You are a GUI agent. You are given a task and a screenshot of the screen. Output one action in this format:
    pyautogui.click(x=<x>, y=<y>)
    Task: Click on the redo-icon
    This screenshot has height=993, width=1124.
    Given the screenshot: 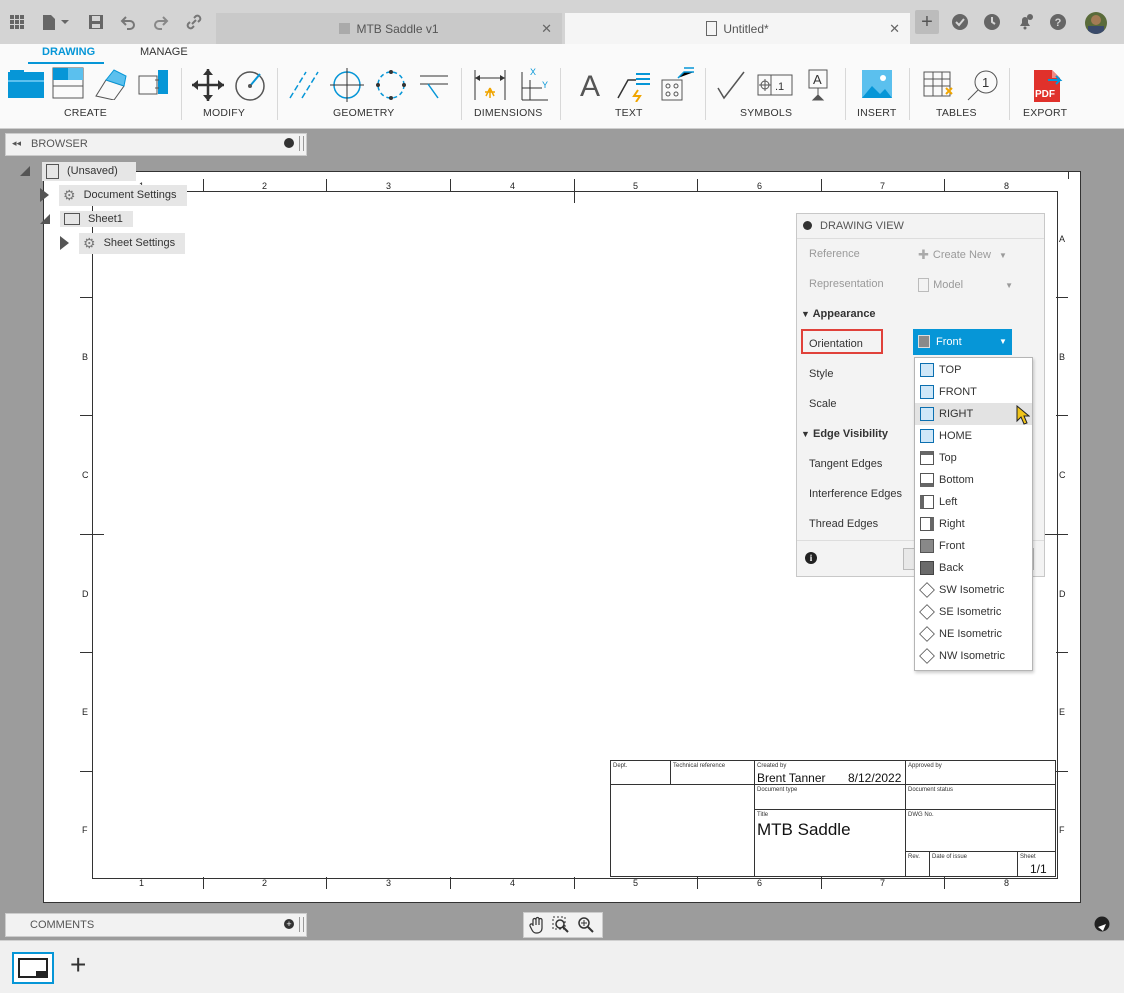 What is the action you would take?
    pyautogui.click(x=161, y=22)
    